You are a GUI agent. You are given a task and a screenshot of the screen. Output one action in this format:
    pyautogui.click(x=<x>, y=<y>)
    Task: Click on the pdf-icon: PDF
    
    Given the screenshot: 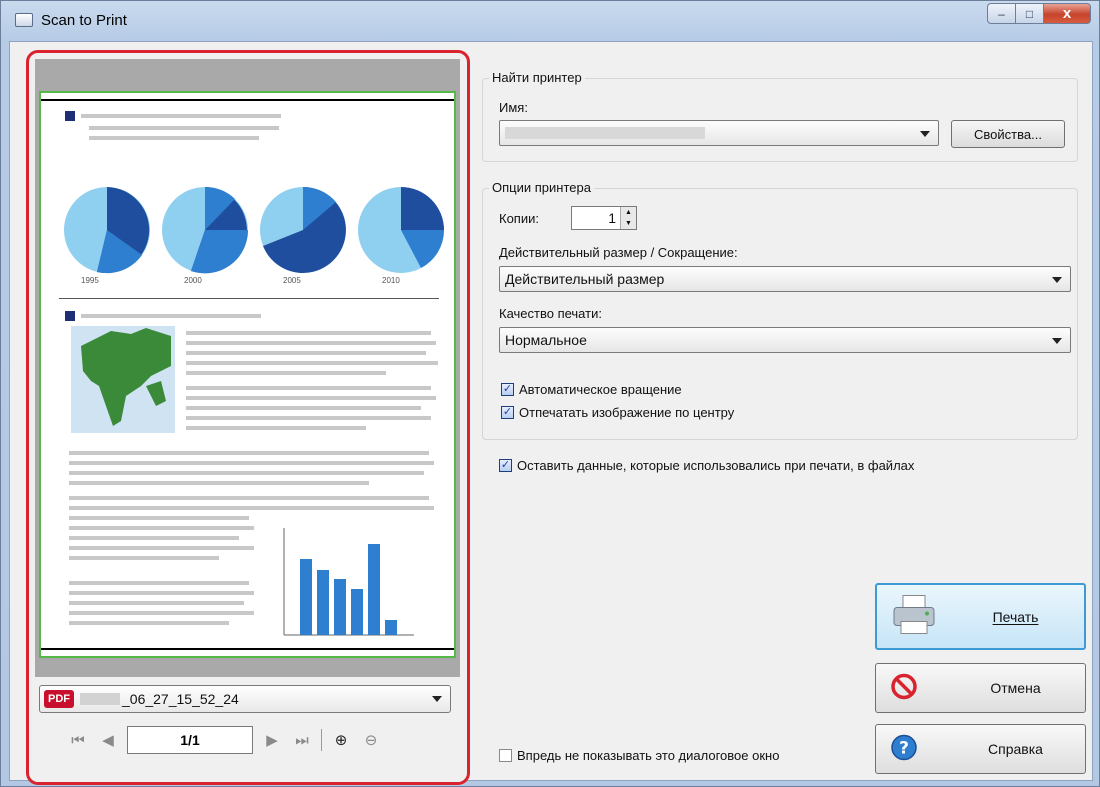 What is the action you would take?
    pyautogui.click(x=59, y=699)
    